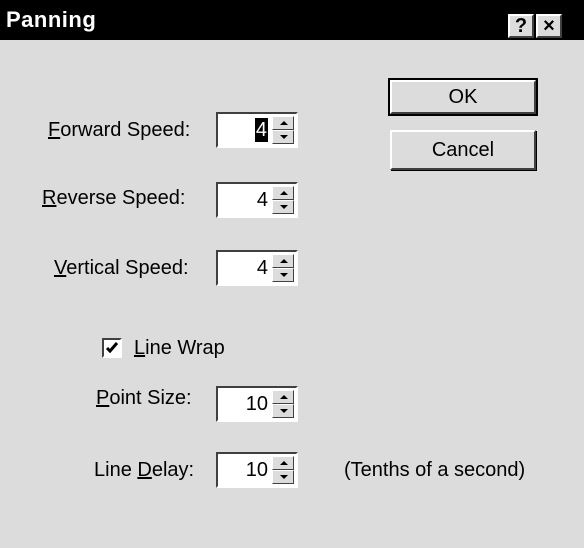  I want to click on vertical-speed-value: 4, so click(262, 268).